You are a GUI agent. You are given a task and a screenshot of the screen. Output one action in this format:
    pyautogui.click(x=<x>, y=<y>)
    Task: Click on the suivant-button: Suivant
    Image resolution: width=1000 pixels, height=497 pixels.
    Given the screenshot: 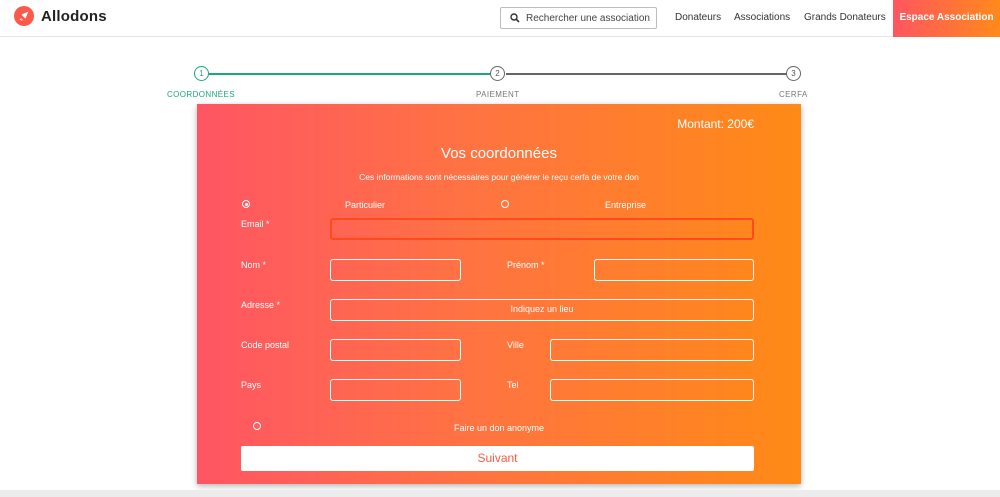 What is the action you would take?
    pyautogui.click(x=497, y=458)
    